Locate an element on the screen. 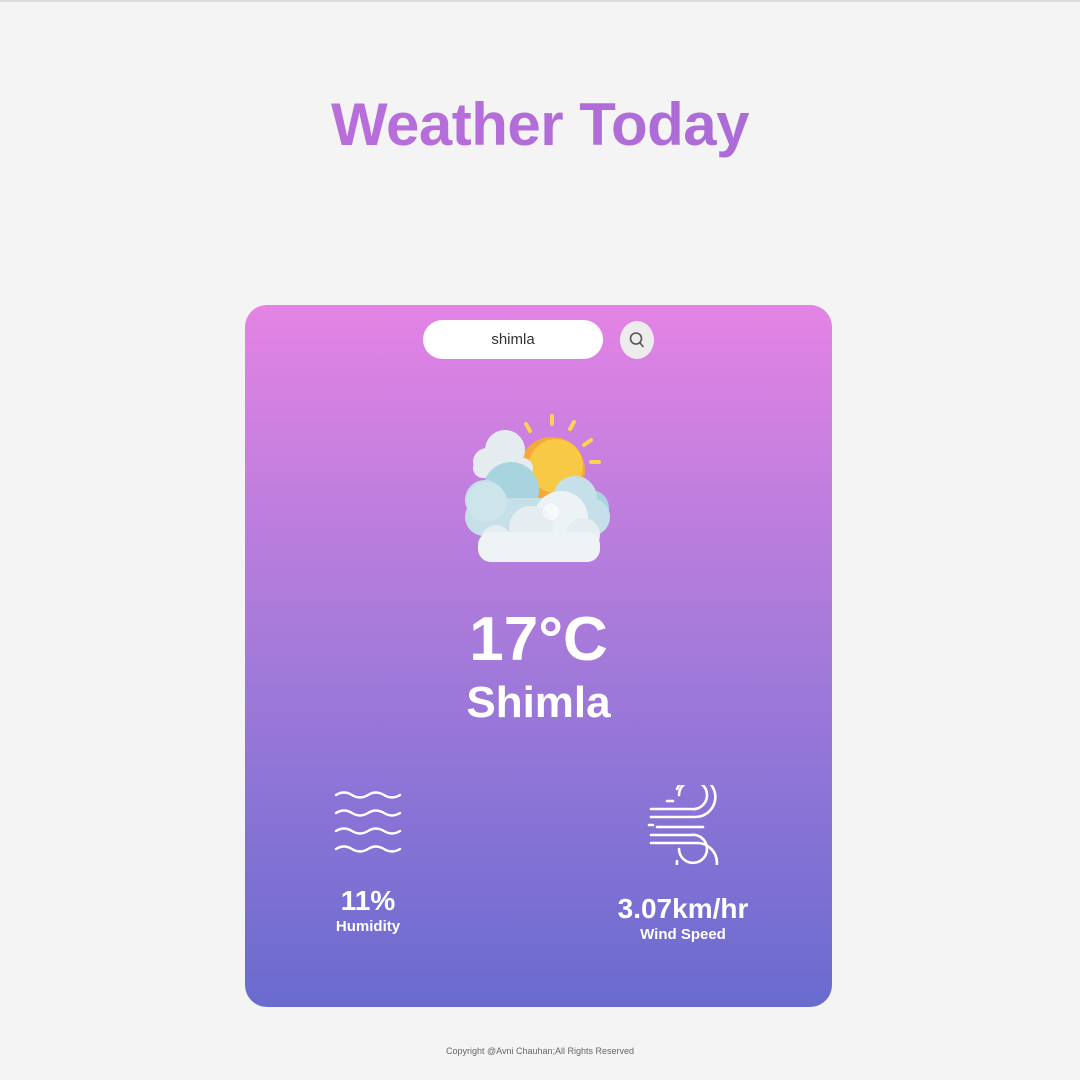 The width and height of the screenshot is (1080, 1080). wind-icon is located at coordinates (683, 825).